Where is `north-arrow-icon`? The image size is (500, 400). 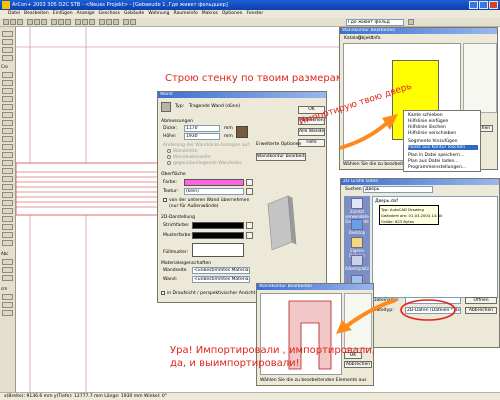
north-arrow-icon is located at coordinates (7, 305).